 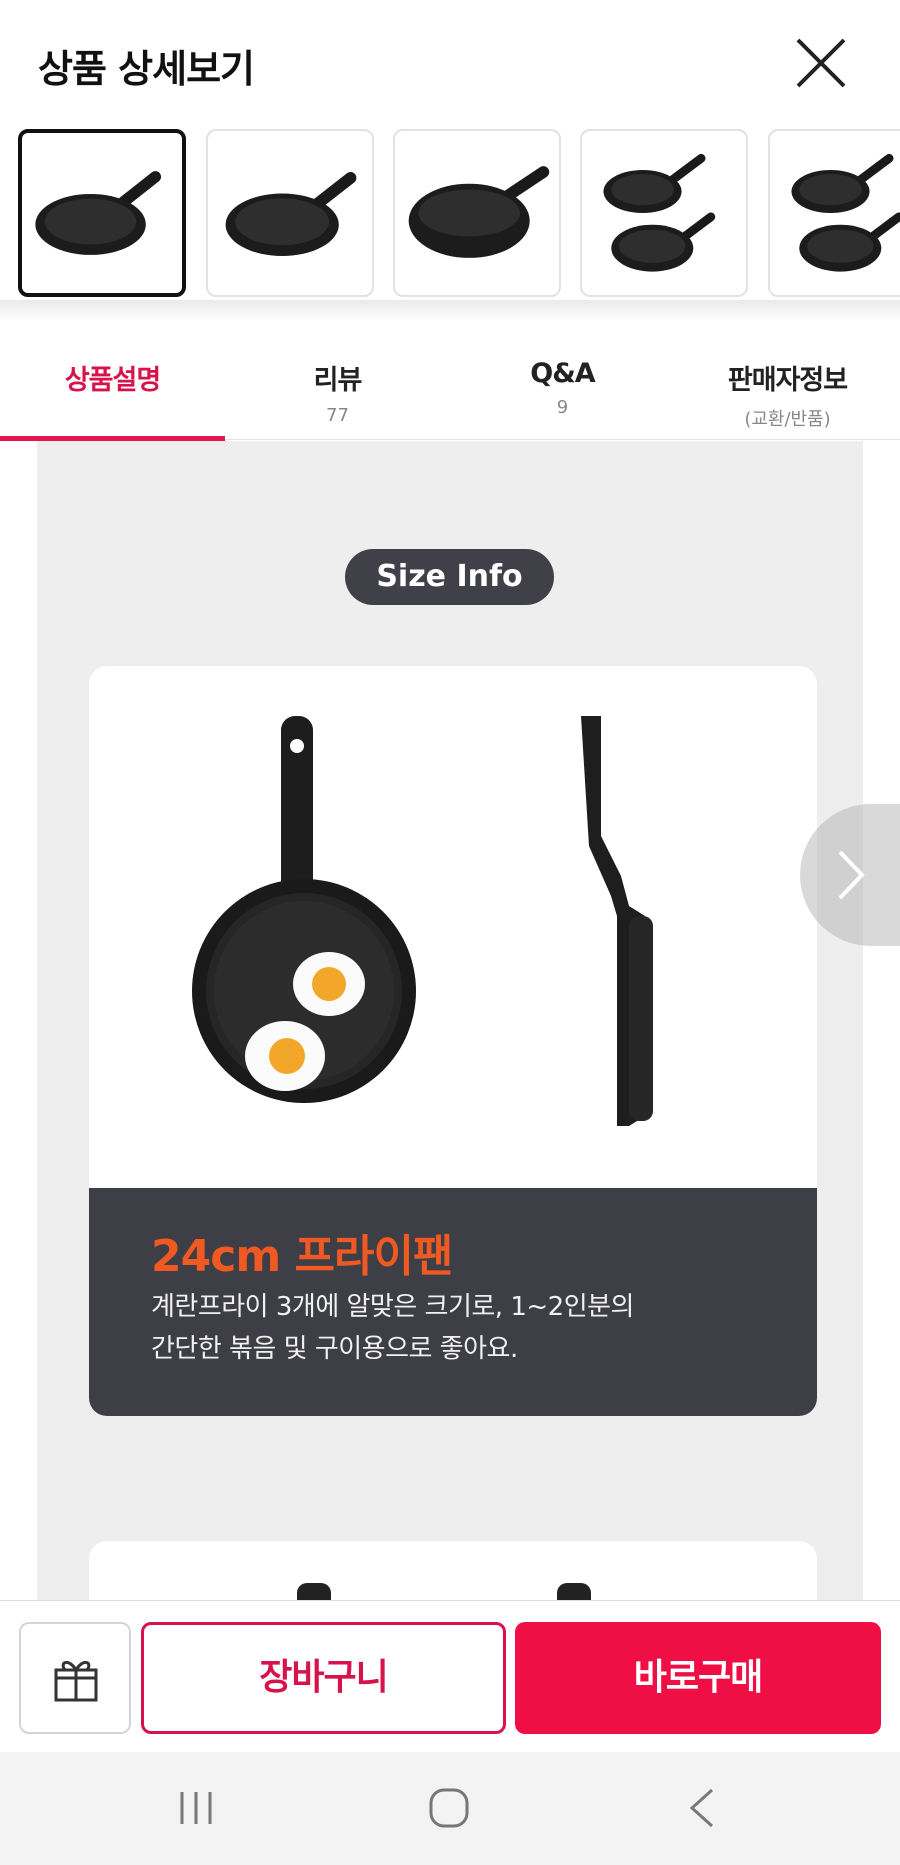 I want to click on tab-bar: 상품설명 리뷰 77 Q&A 9 판매자정보 (교환/반품), so click(x=450, y=381).